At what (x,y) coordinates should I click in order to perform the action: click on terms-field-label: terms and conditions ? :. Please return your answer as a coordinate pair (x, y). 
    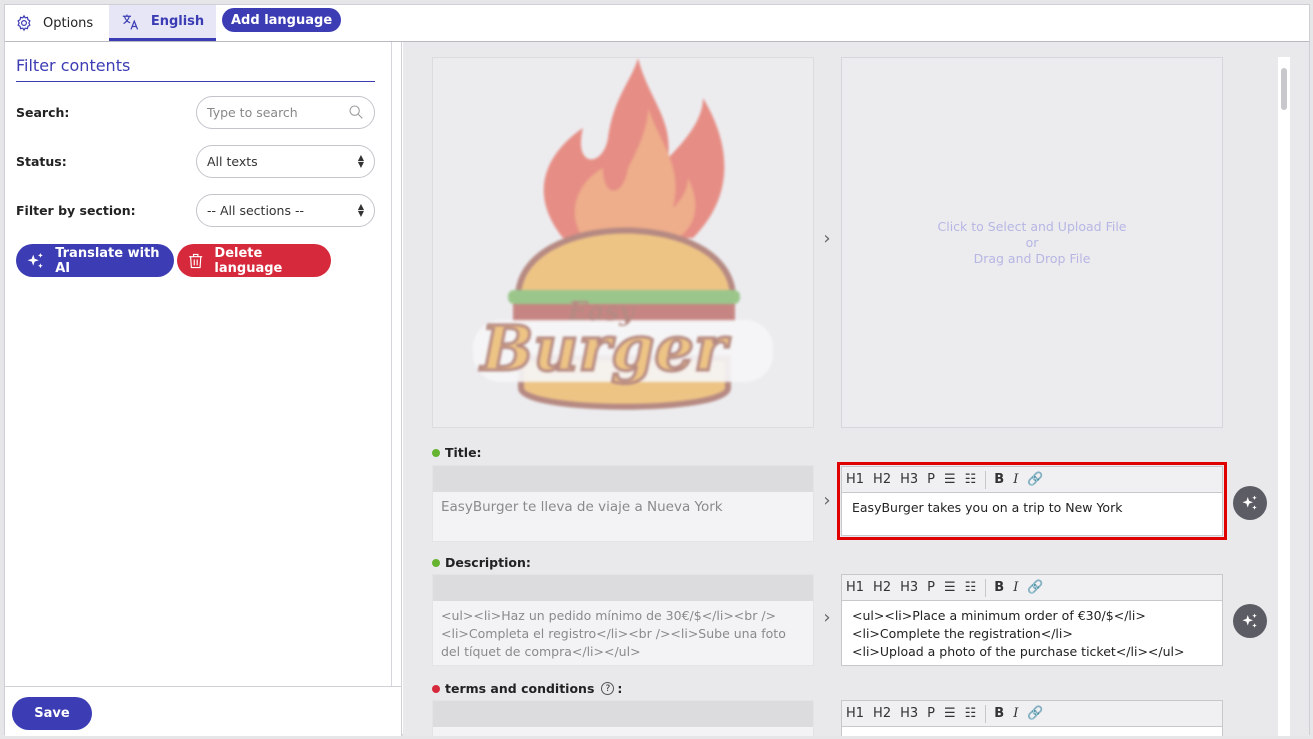
    Looking at the image, I should click on (527, 688).